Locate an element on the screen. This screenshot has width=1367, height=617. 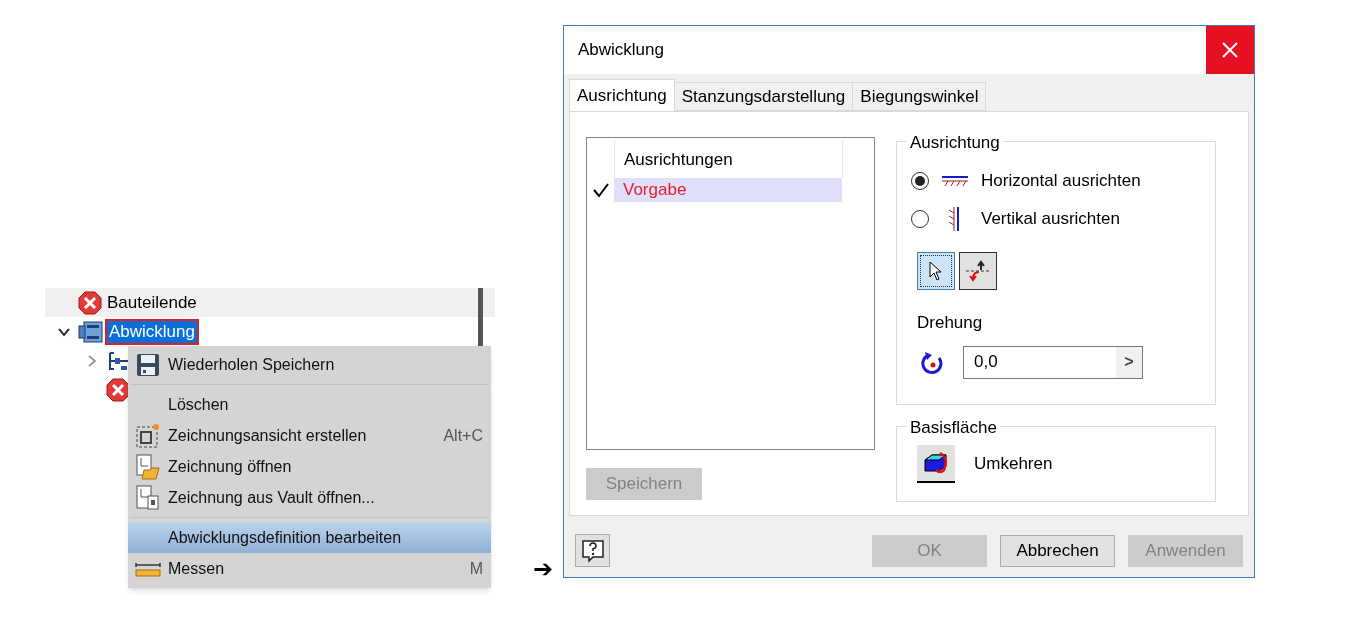
drawing-view-icon is located at coordinates (148, 435).